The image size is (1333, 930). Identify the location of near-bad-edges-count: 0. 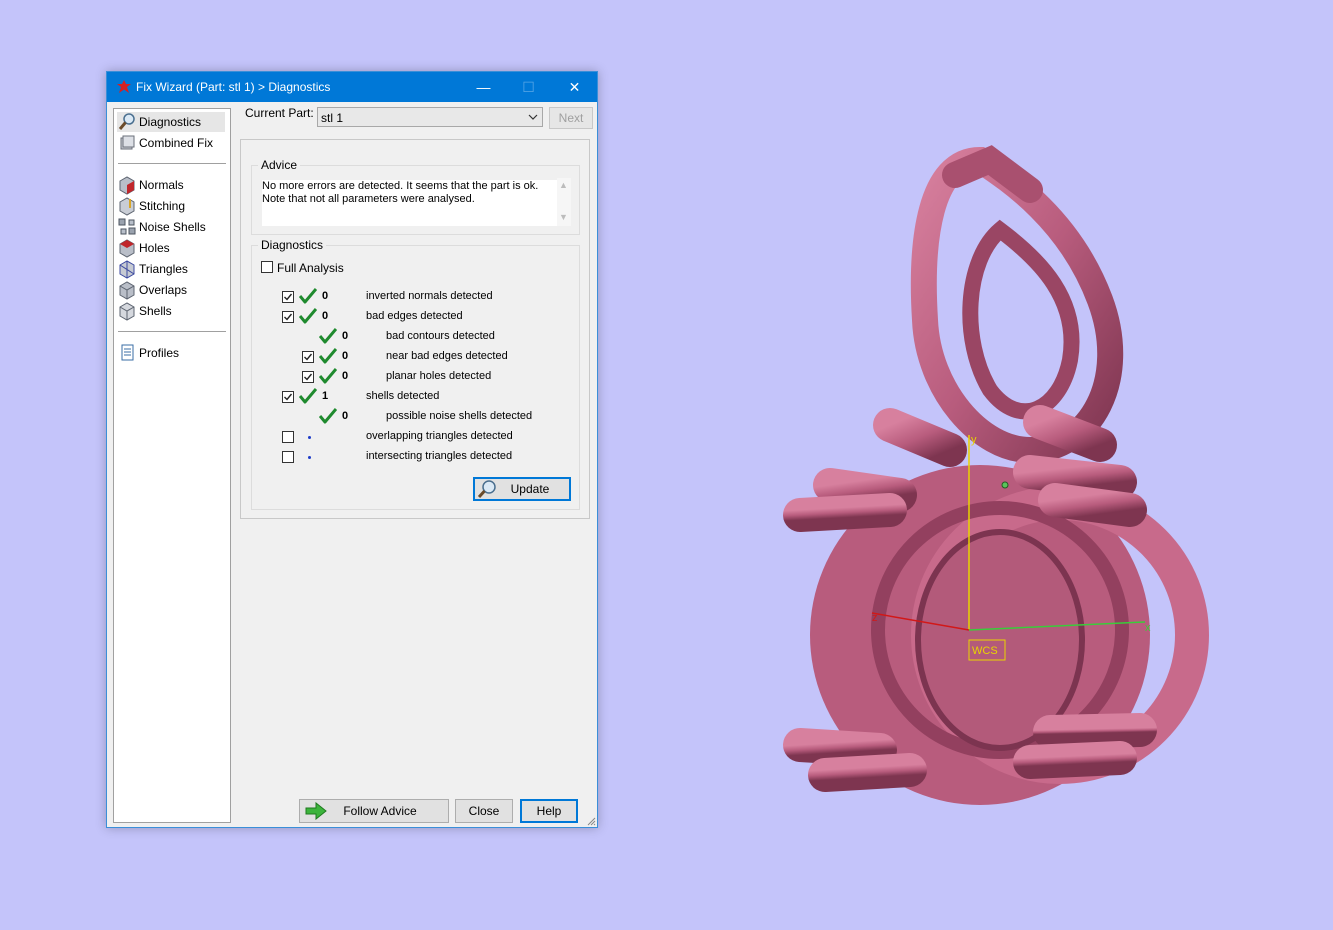
(345, 356).